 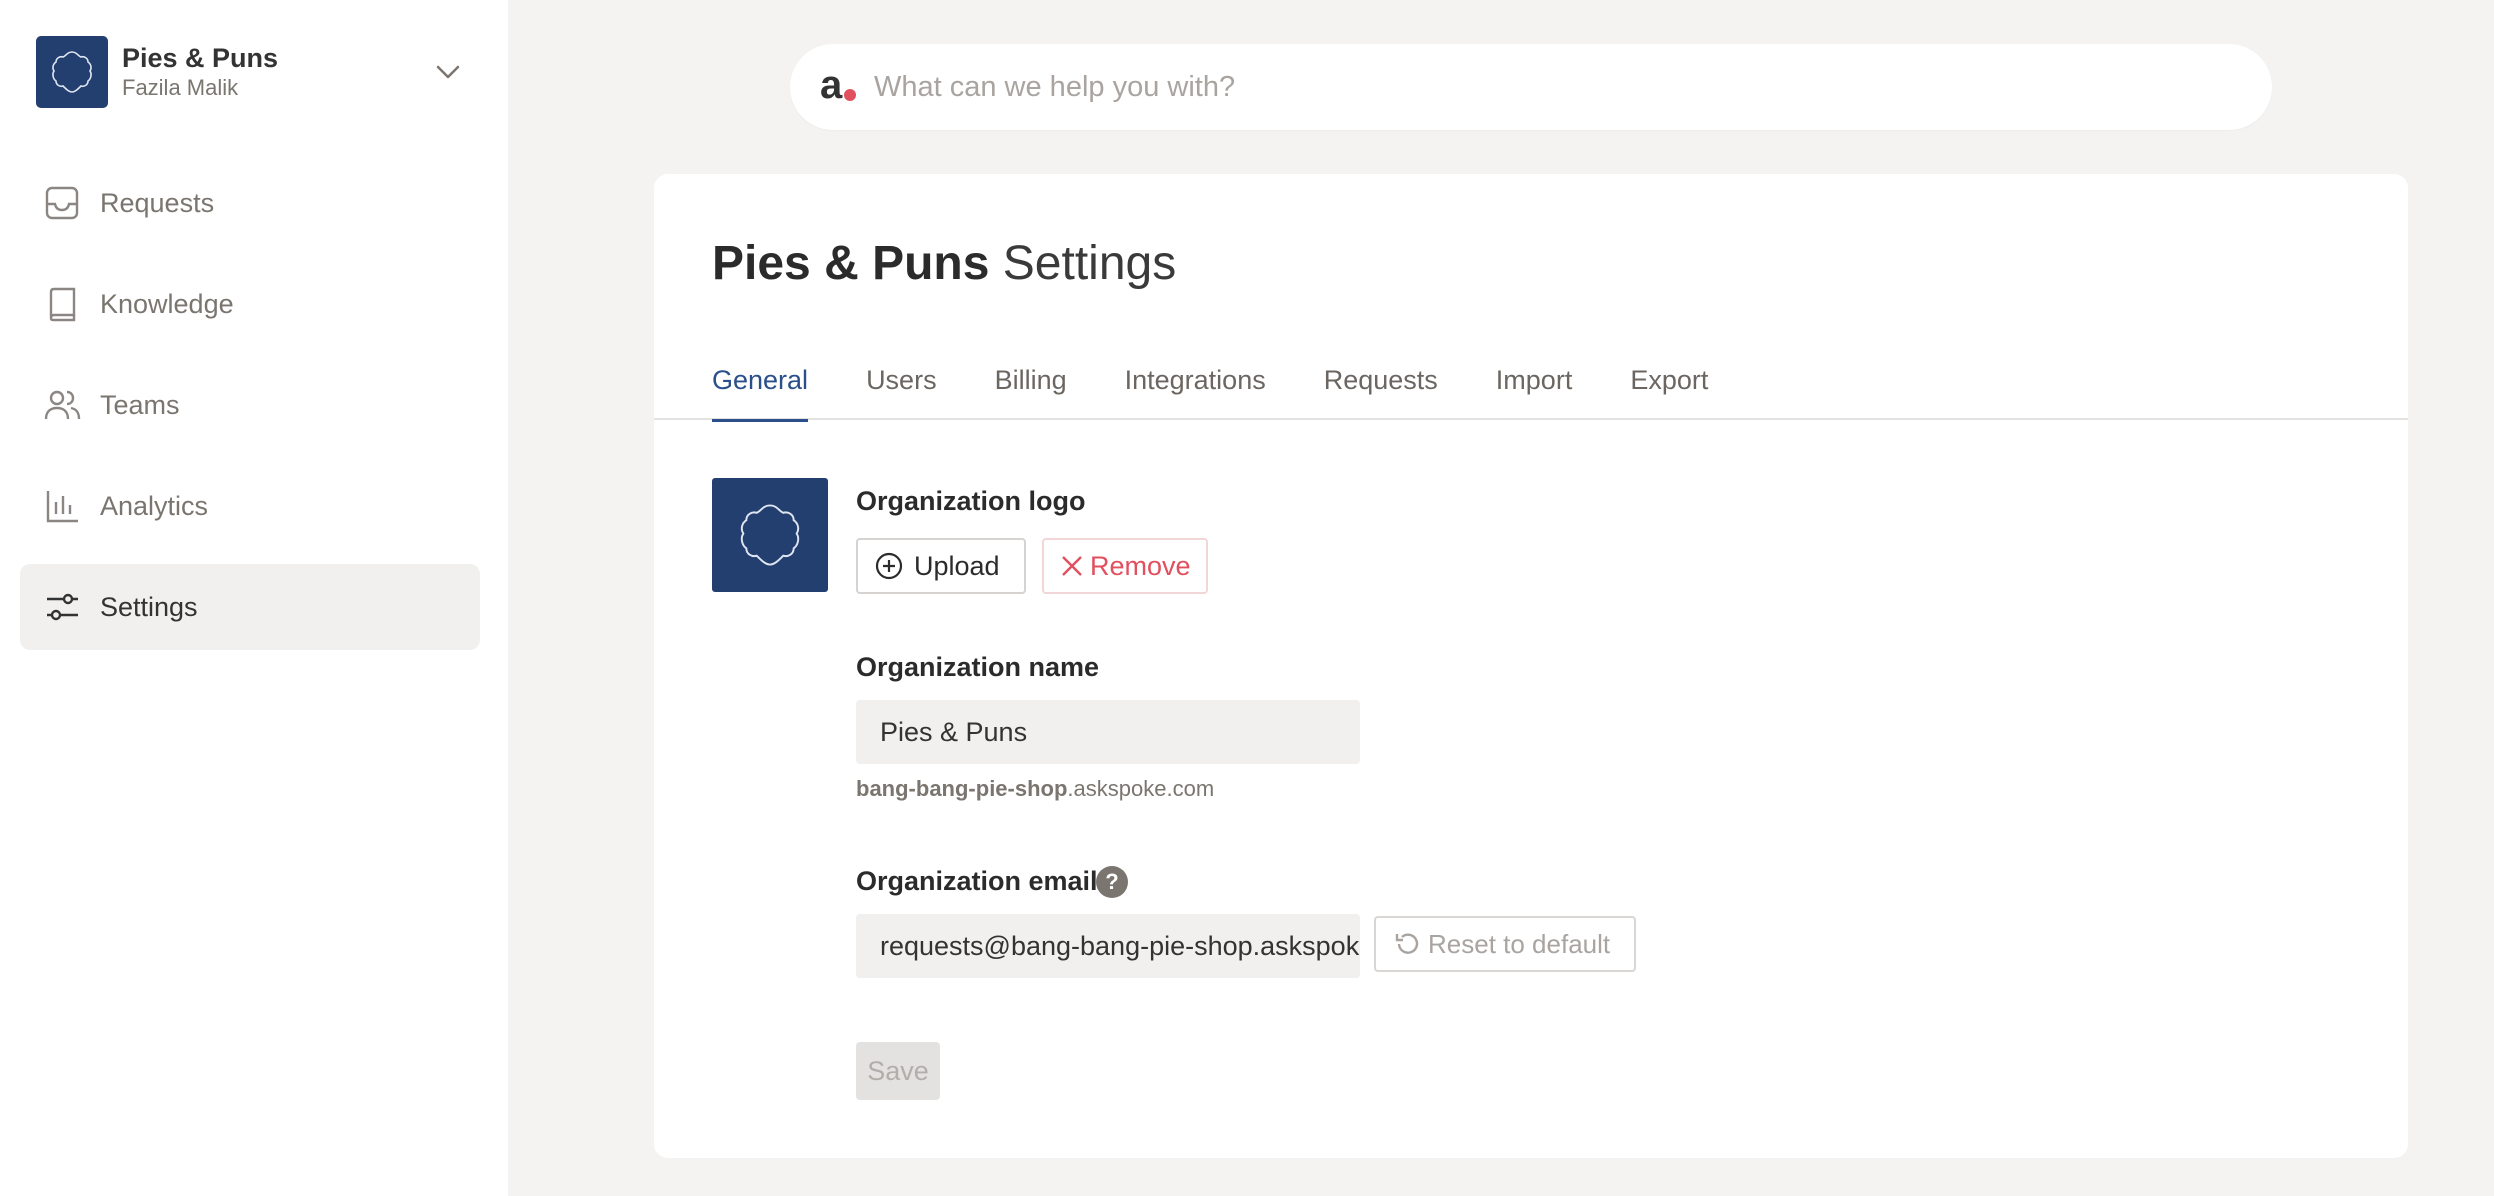 I want to click on sidebar-item-label: Settings, so click(x=149, y=606).